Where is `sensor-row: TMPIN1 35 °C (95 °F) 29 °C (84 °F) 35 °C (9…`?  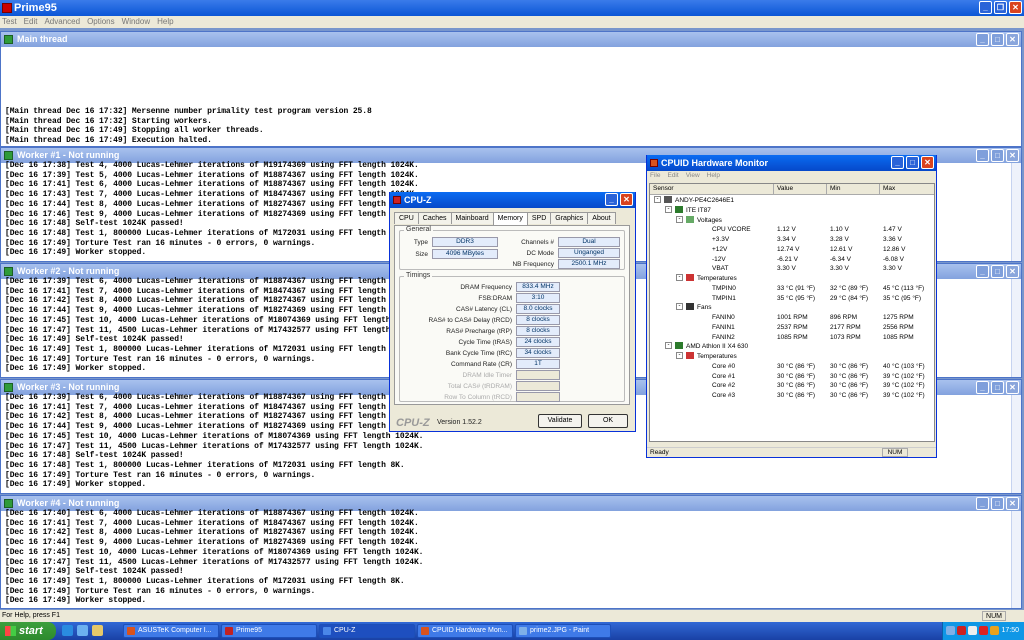
sensor-row: TMPIN1 35 °C (95 °F) 29 °C (84 °F) 35 °C (9… is located at coordinates (792, 299).